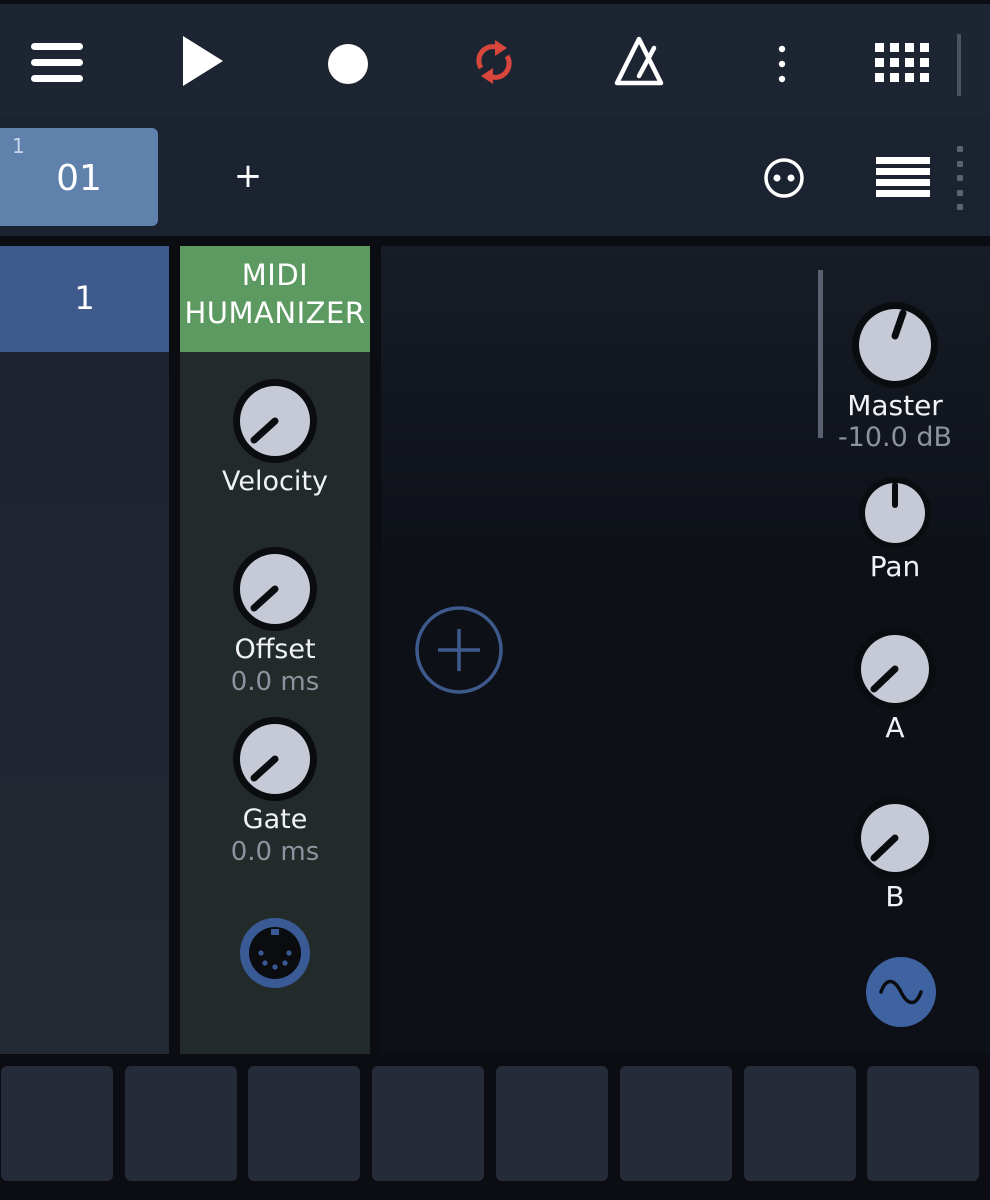 Image resolution: width=990 pixels, height=1200 pixels. I want to click on offset-control: Offset 0.0 ms, so click(275, 621).